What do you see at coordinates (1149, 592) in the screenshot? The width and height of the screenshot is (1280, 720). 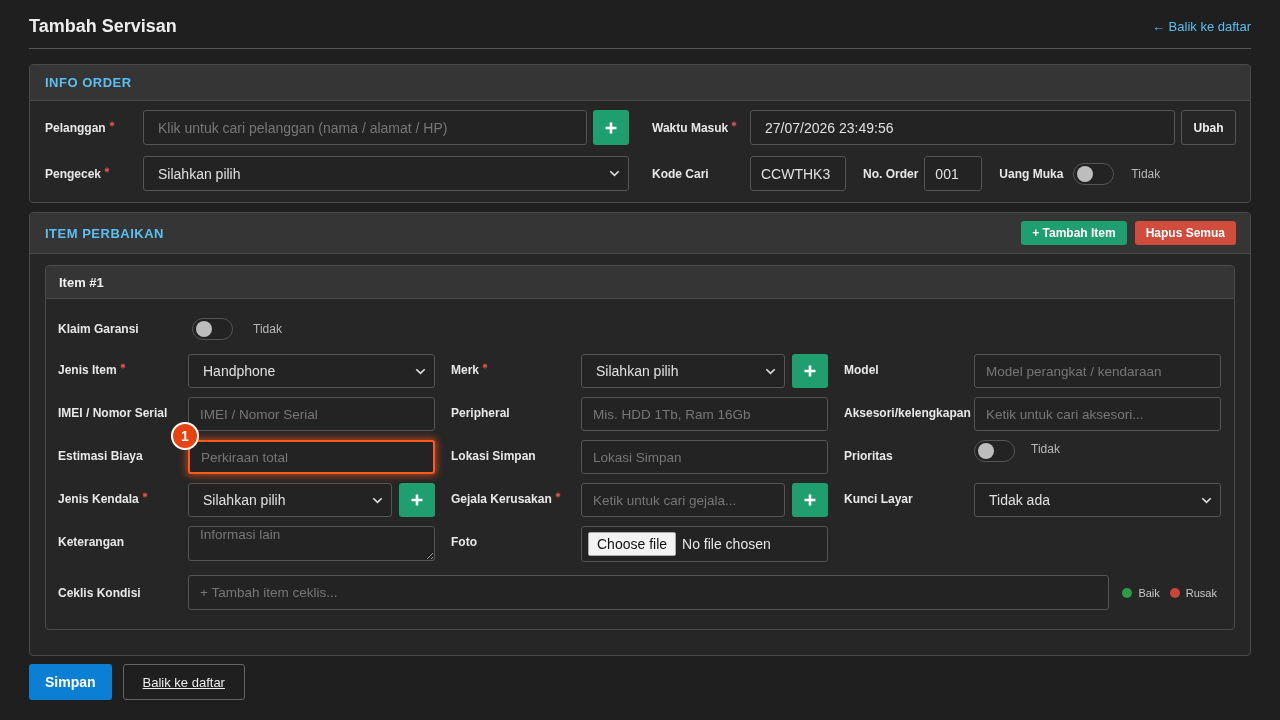 I see `legend-label: Baik` at bounding box center [1149, 592].